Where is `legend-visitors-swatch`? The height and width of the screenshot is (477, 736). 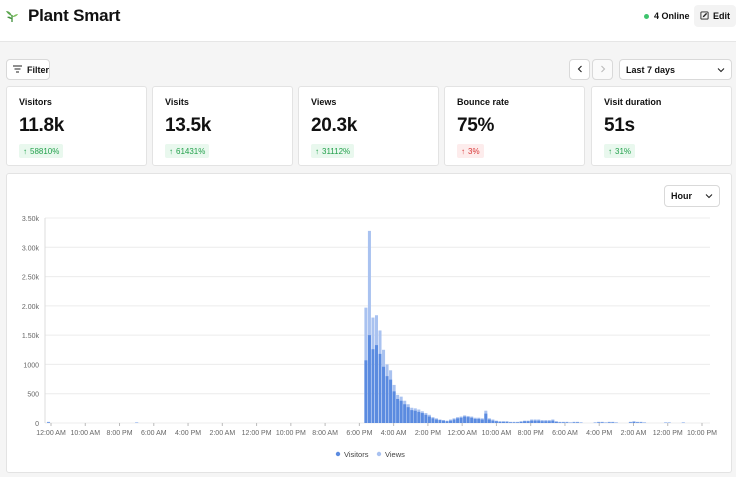
legend-visitors-swatch is located at coordinates (338, 454).